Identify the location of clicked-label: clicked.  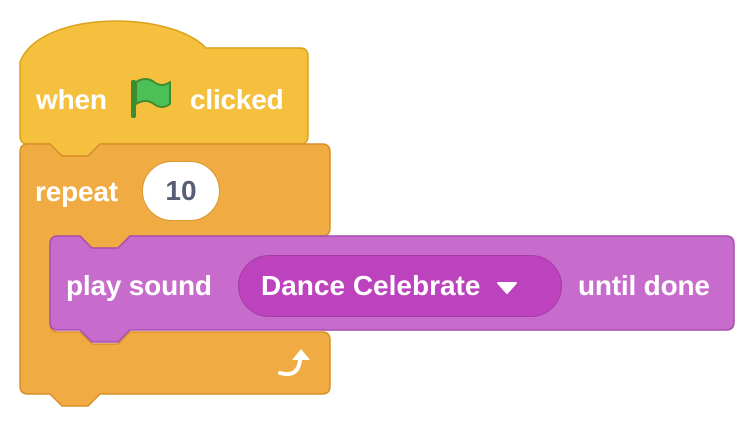
(237, 99).